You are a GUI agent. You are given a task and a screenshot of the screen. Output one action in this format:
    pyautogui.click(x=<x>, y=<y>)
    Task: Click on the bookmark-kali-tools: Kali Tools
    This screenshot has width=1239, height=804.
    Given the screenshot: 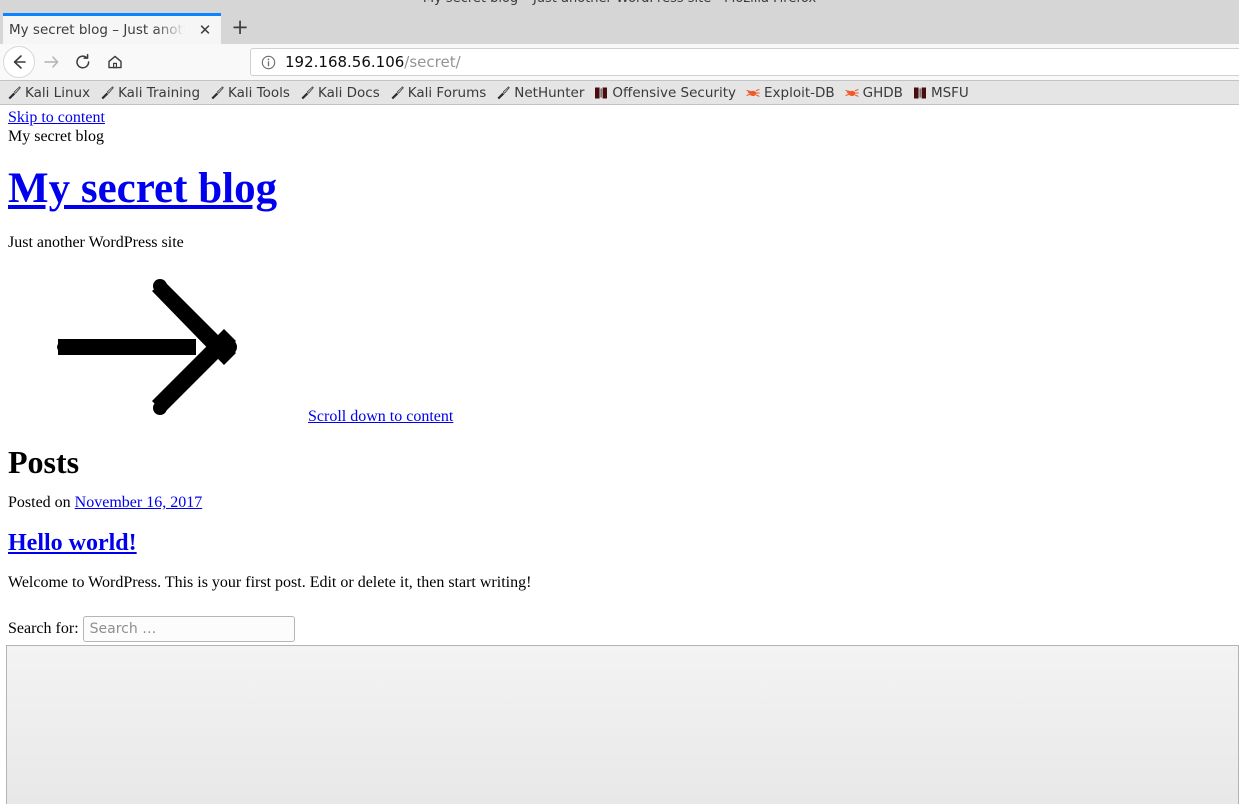 What is the action you would take?
    pyautogui.click(x=250, y=93)
    